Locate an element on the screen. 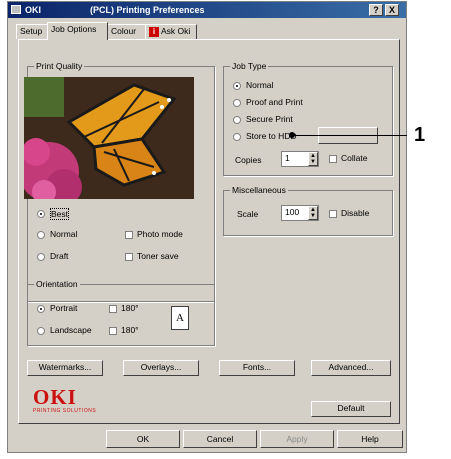  normal-radio is located at coordinates (41, 235).